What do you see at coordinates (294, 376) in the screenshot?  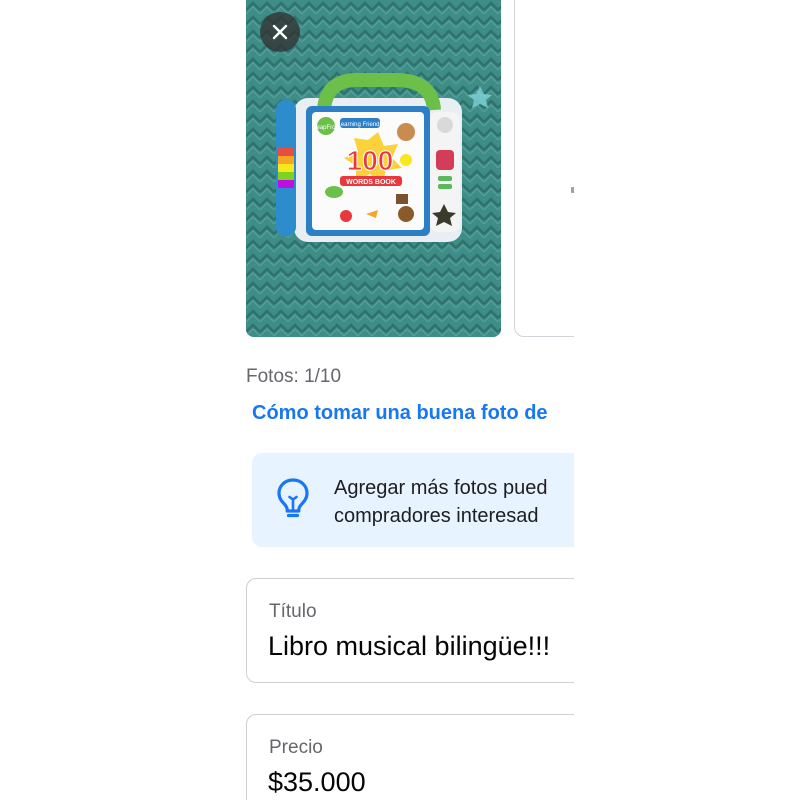 I see `photo-count: Fotos: 1/10` at bounding box center [294, 376].